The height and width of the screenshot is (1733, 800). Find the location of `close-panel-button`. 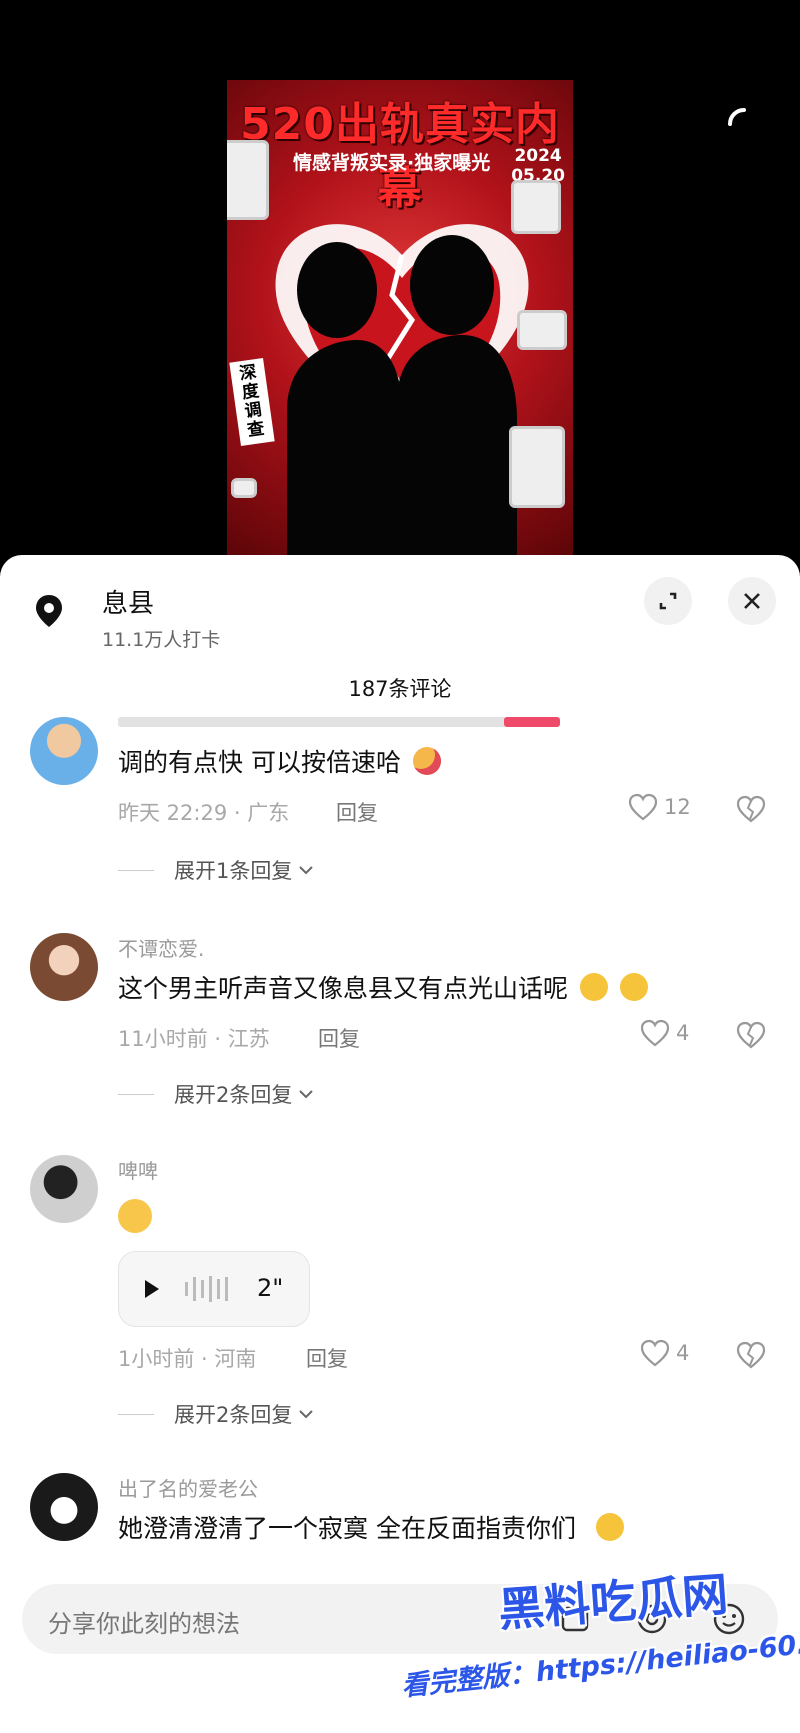

close-panel-button is located at coordinates (752, 601).